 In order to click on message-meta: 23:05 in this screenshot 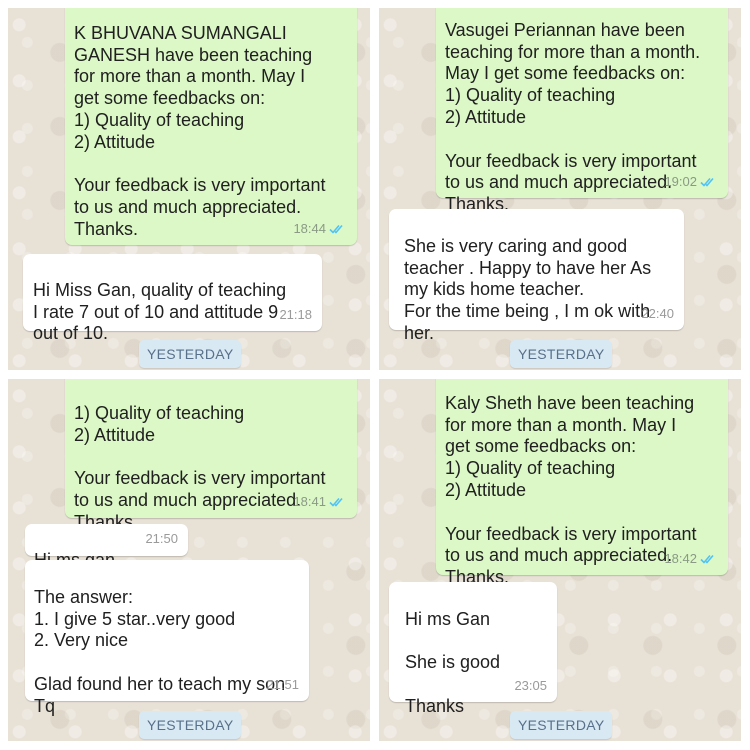, I will do `click(530, 686)`.